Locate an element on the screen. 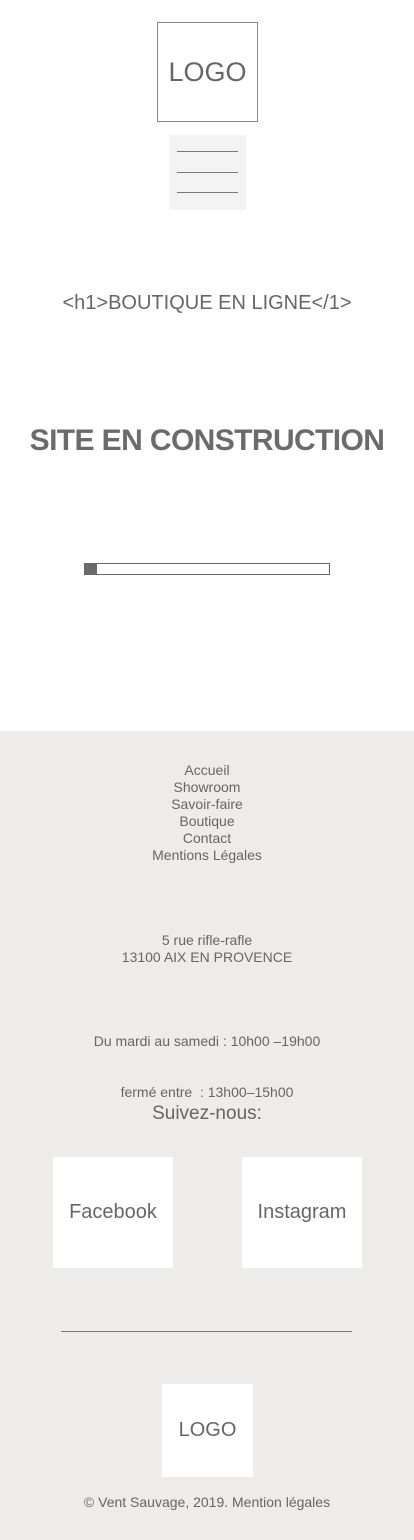 The height and width of the screenshot is (1540, 414). footer-link-savoir-faire: Savoir-faire is located at coordinates (207, 804).